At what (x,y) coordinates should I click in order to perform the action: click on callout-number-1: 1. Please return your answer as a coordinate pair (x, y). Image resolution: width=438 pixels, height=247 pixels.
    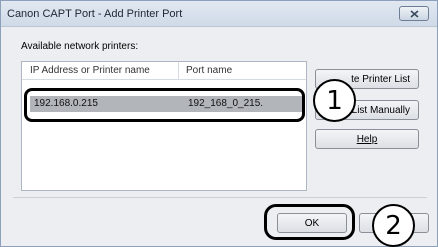
    Looking at the image, I should click on (334, 100).